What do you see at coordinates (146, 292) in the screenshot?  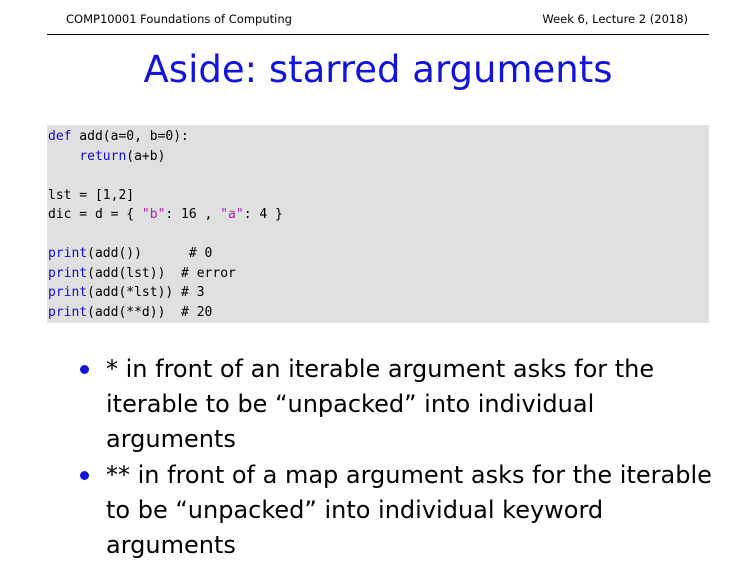 I see `code-text: (add(*lst)) # 3` at bounding box center [146, 292].